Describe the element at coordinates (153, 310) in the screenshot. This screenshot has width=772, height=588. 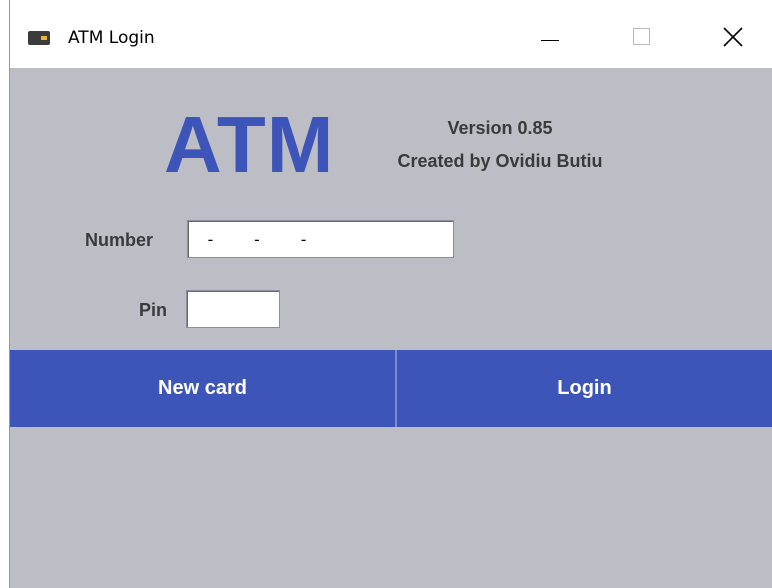
I see `pin-label: Pin` at that location.